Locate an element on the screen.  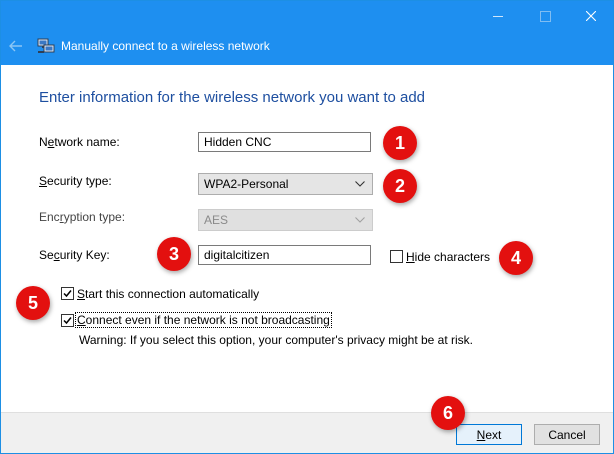
close-button is located at coordinates (590, 16).